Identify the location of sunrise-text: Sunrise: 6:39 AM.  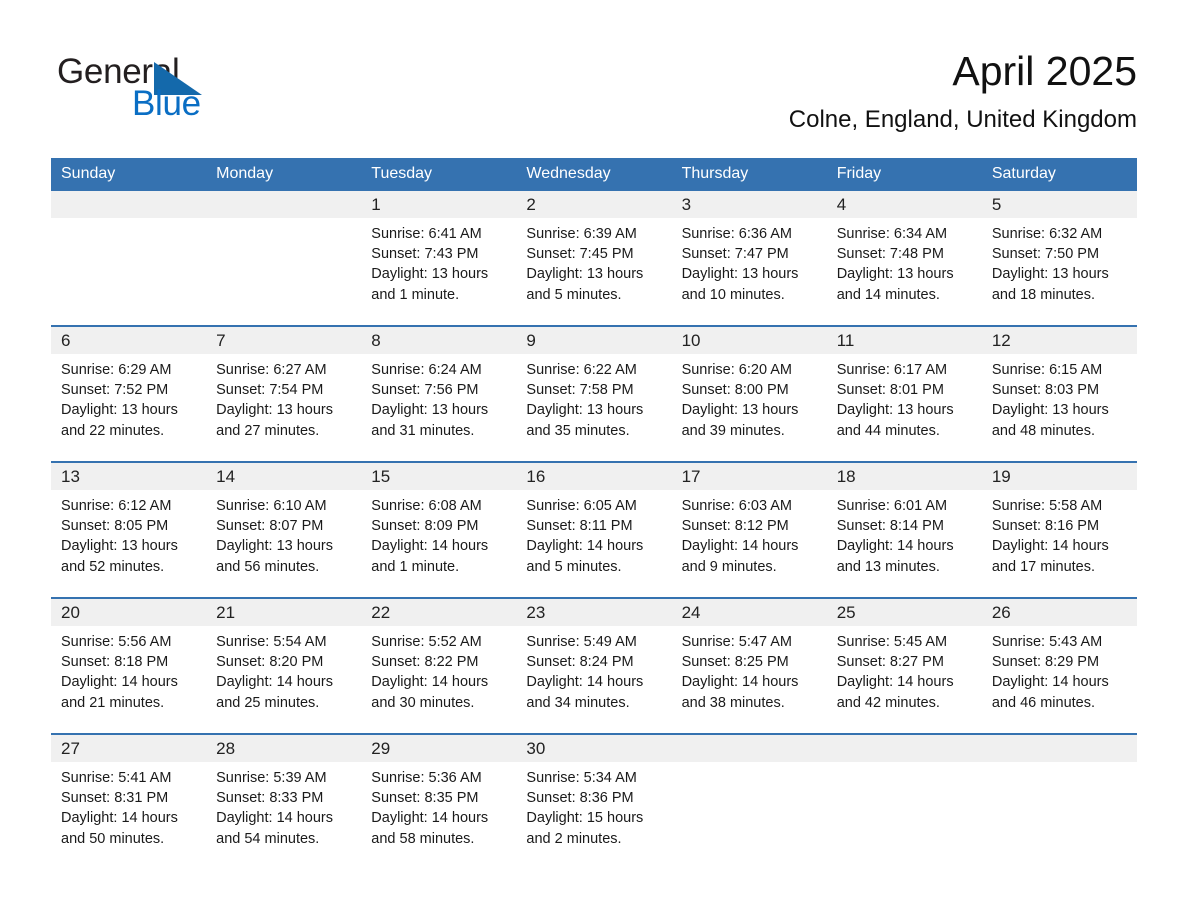
(581, 234).